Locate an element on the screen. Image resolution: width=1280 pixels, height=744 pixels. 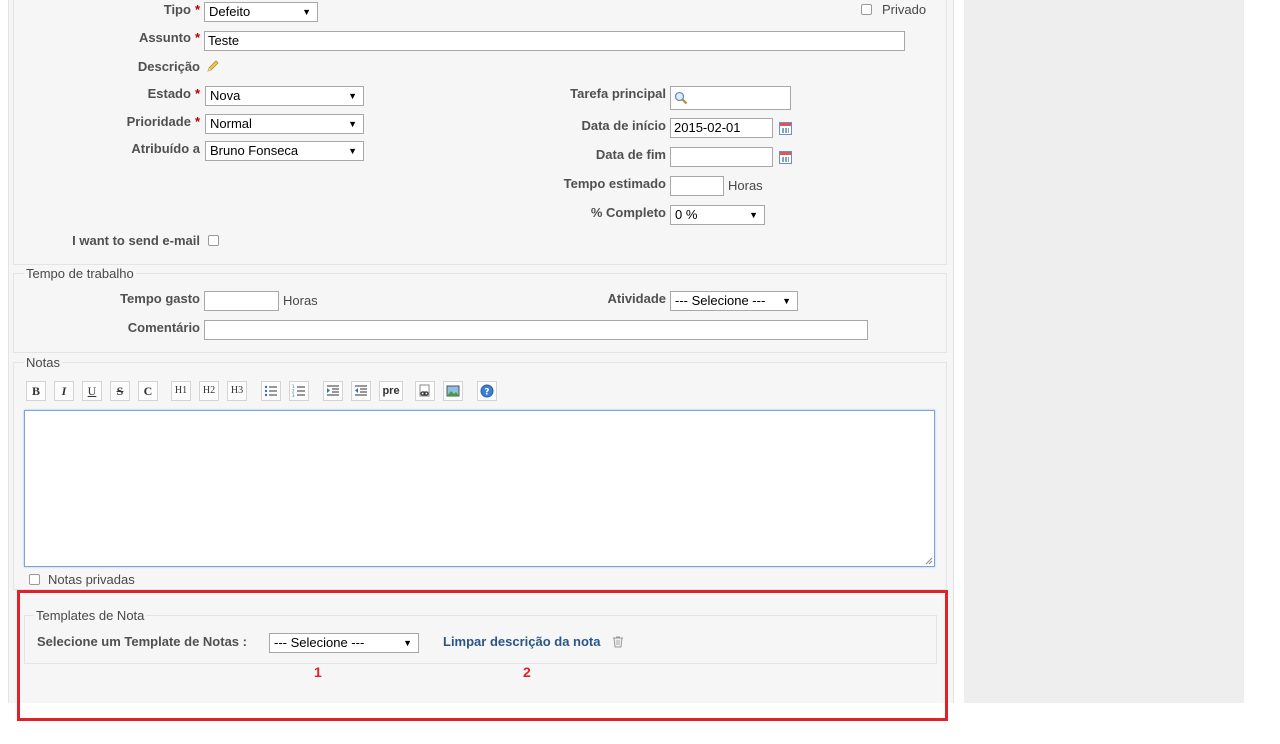
heading2-button: H2 is located at coordinates (209, 391).